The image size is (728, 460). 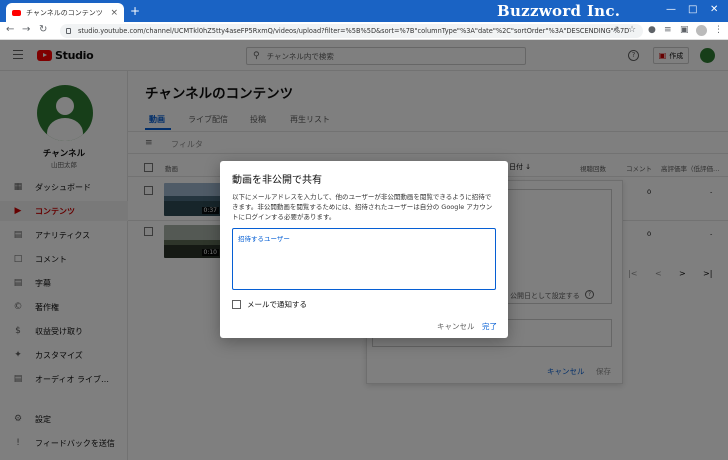 I want to click on browser-tab: チャンネルのコンテンツ - YouTube Studio ×, so click(x=65, y=12).